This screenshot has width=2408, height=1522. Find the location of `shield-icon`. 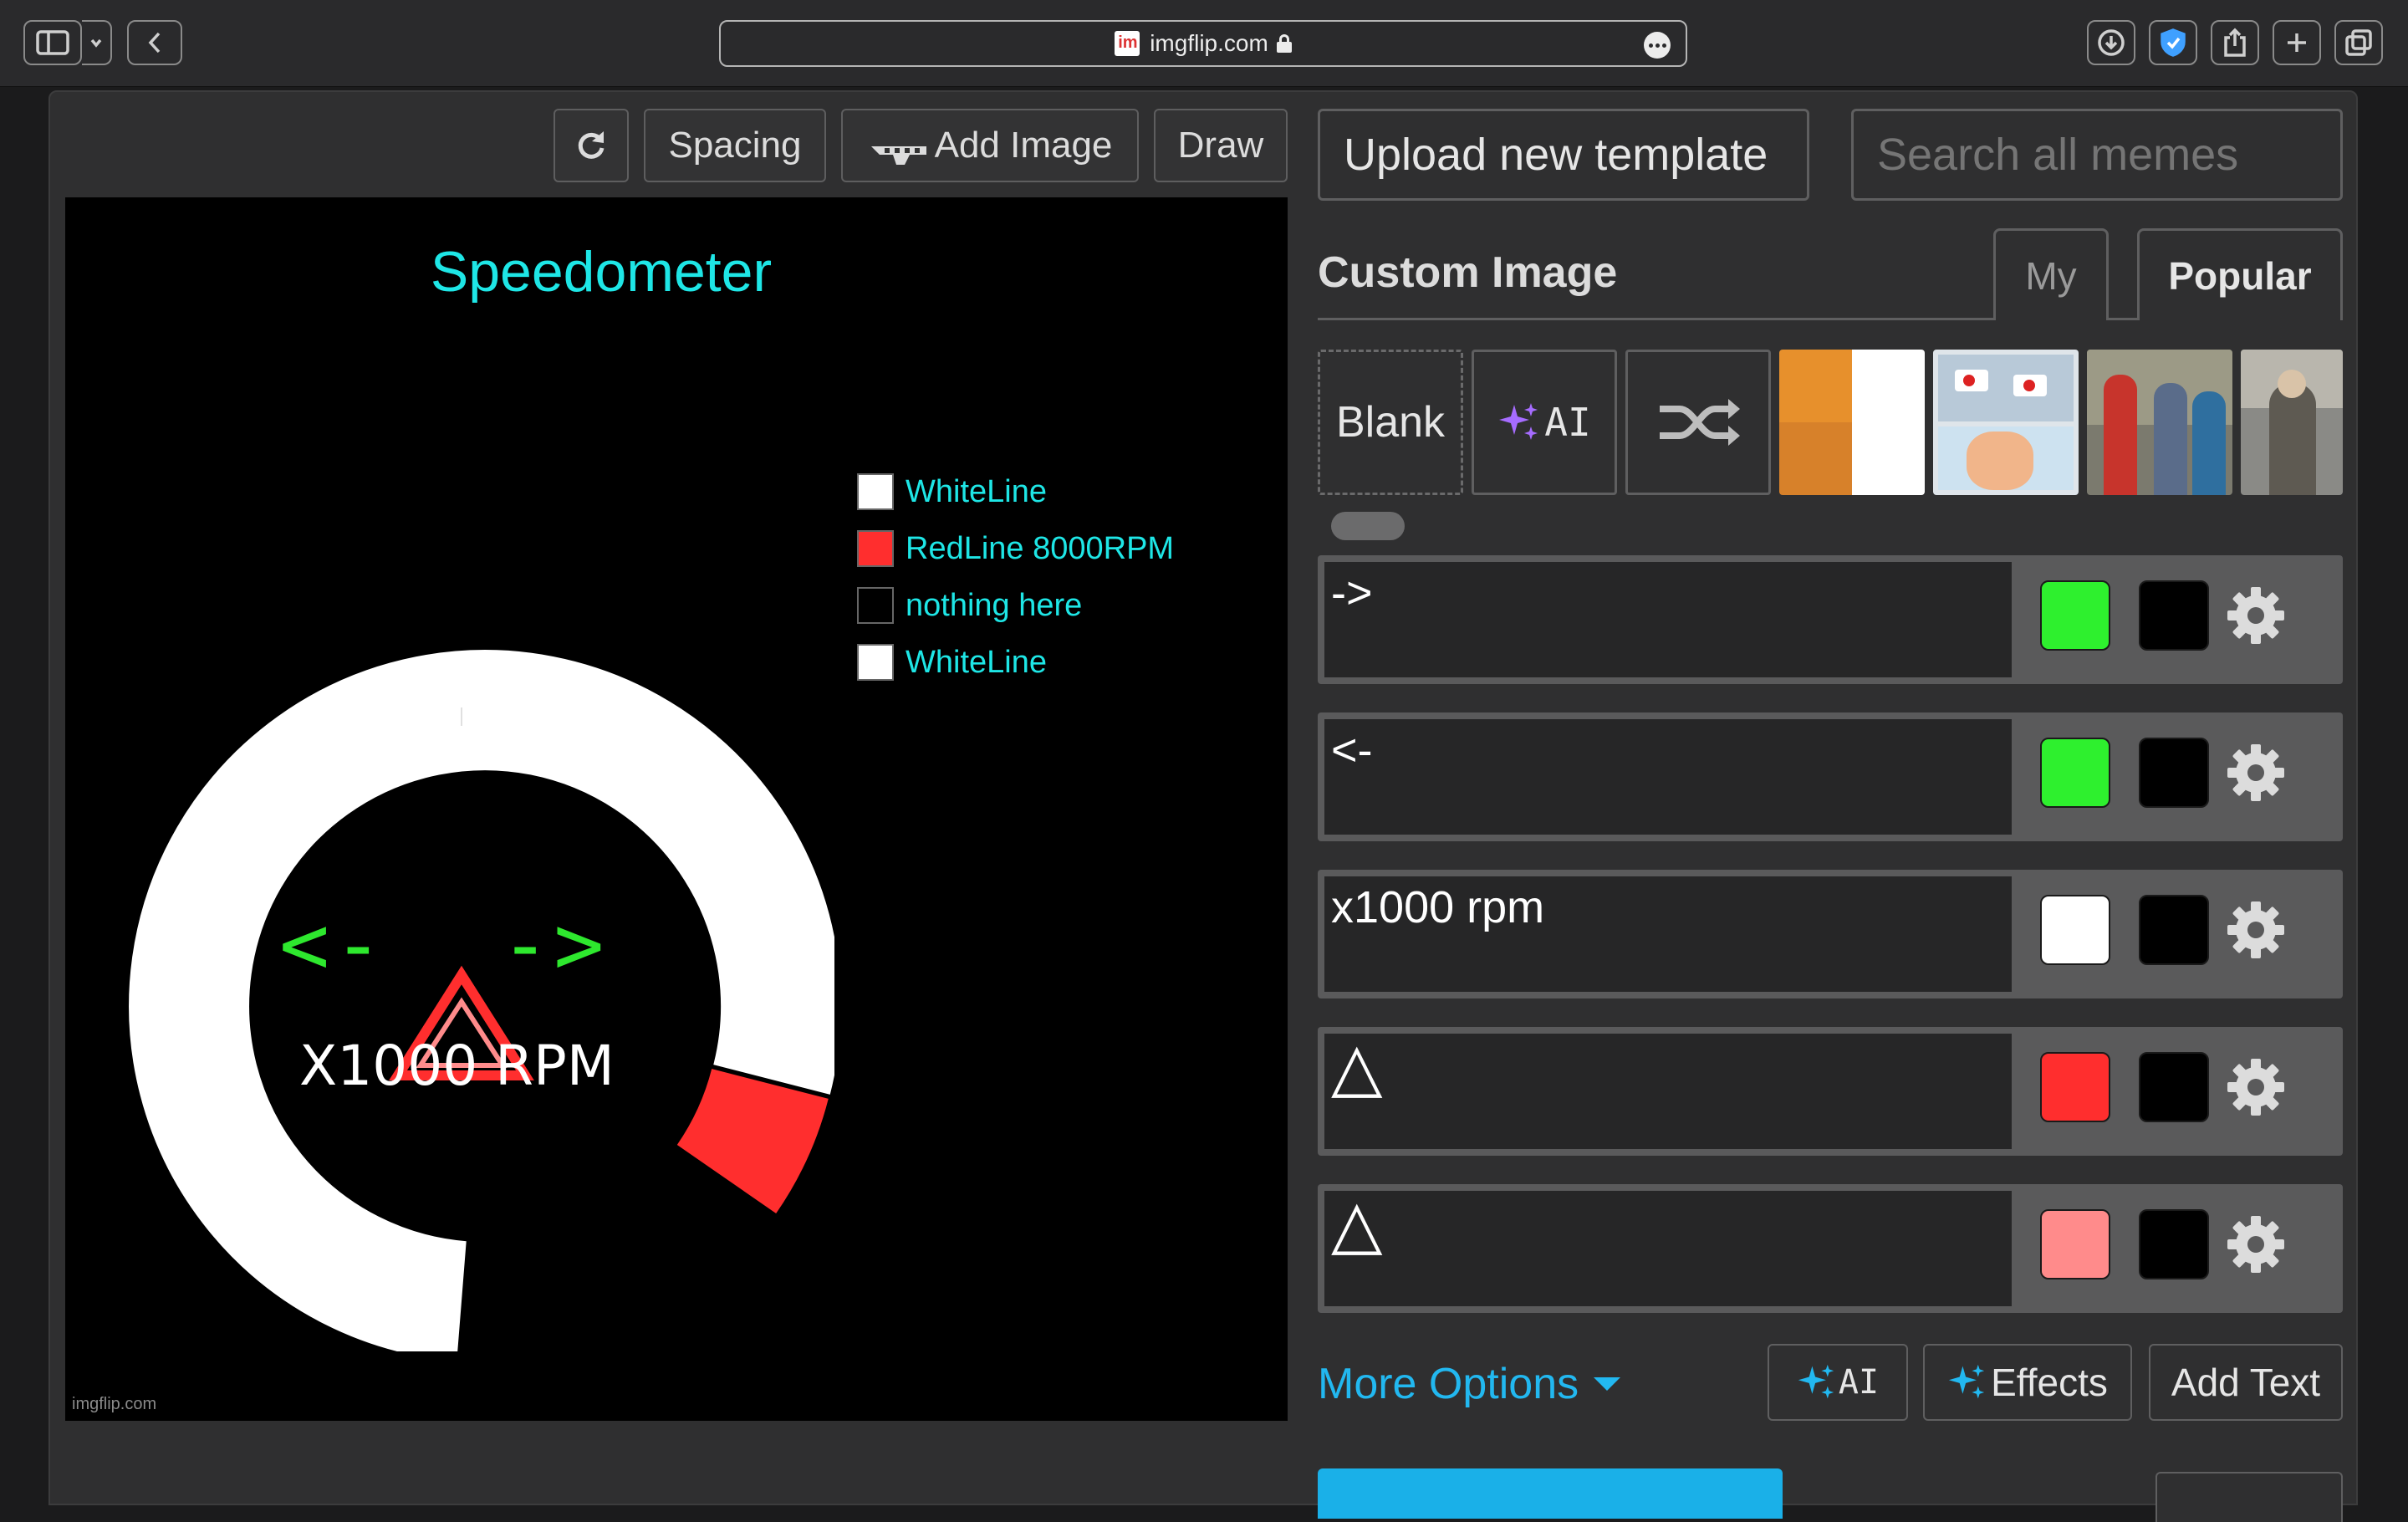

shield-icon is located at coordinates (2173, 42).